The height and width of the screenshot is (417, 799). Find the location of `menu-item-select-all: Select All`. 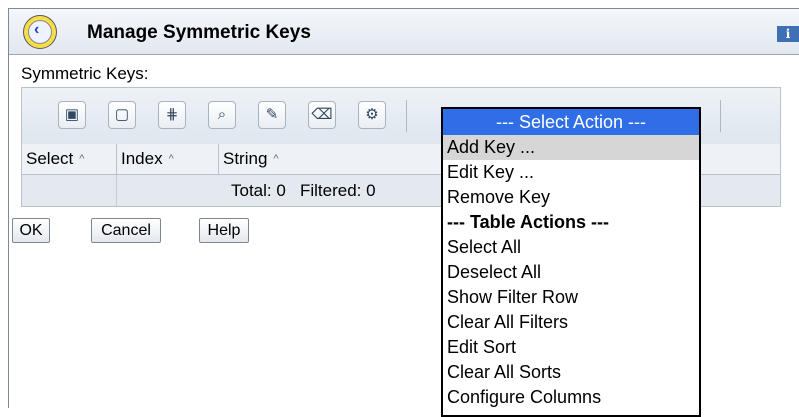

menu-item-select-all: Select All is located at coordinates (571, 247).